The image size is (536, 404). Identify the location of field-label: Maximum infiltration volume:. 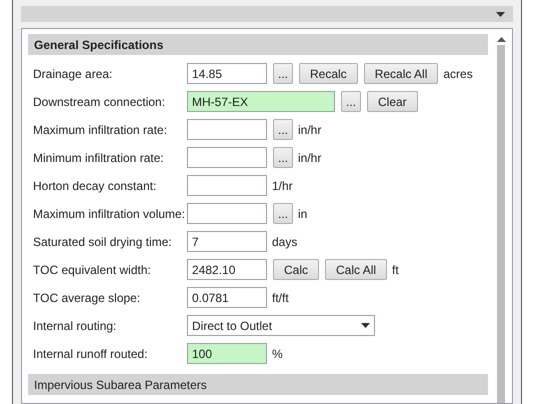
(109, 214).